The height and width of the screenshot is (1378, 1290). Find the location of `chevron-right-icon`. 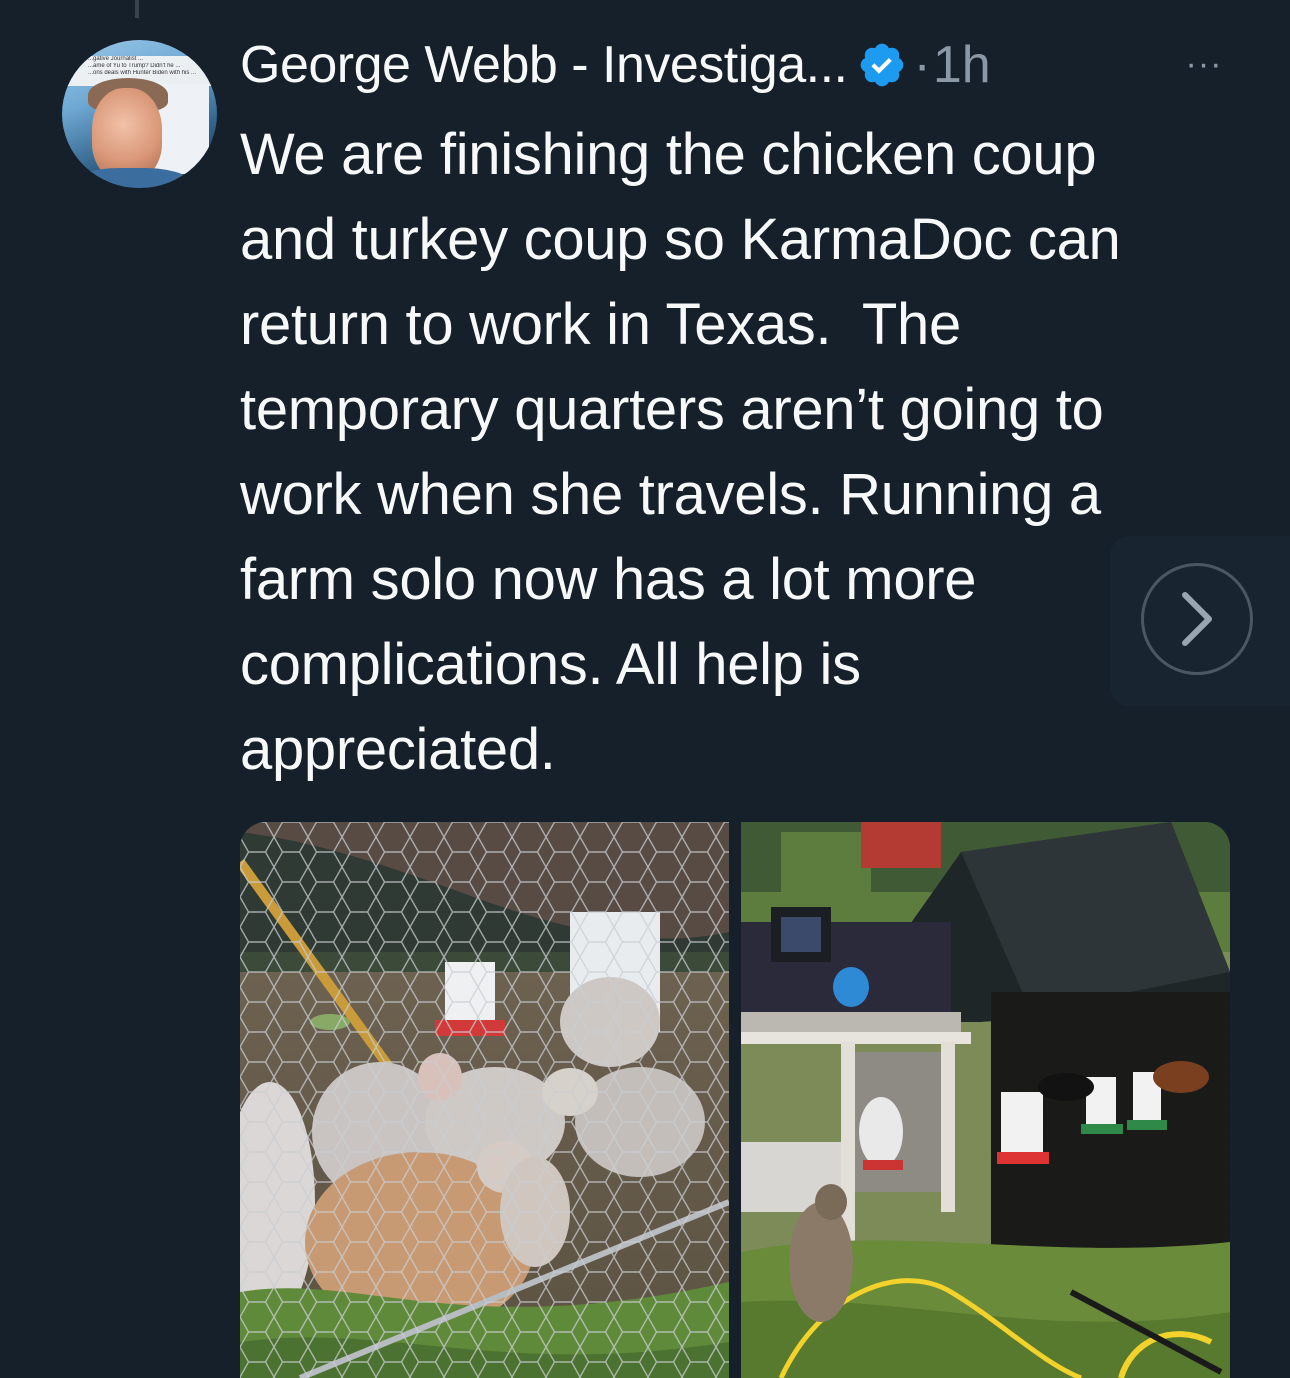

chevron-right-icon is located at coordinates (1197, 619).